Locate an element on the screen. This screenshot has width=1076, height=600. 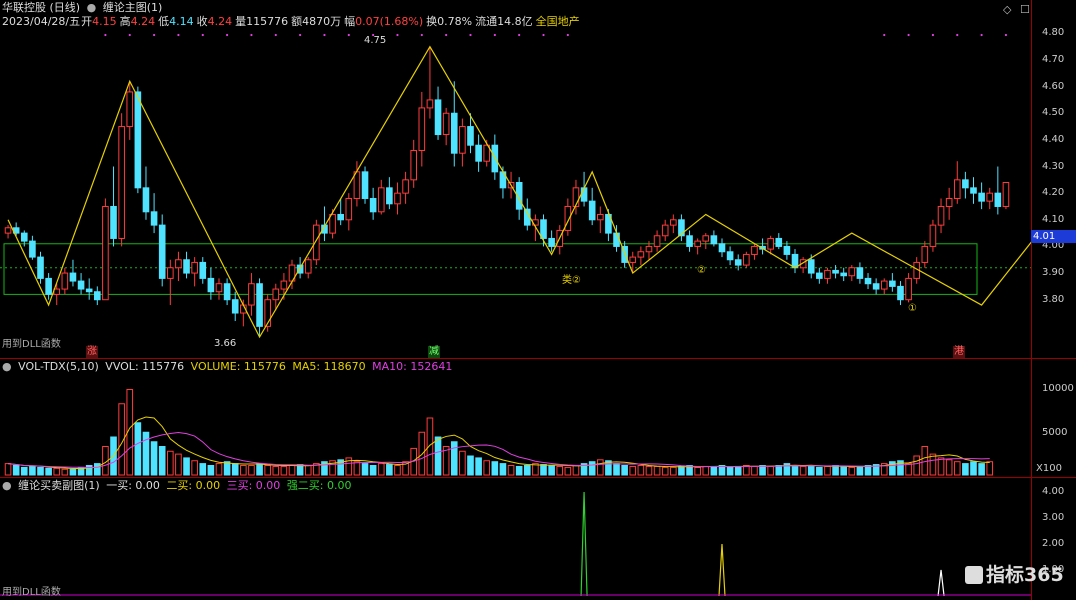
price-tick: 4.30 is located at coordinates (1053, 166).